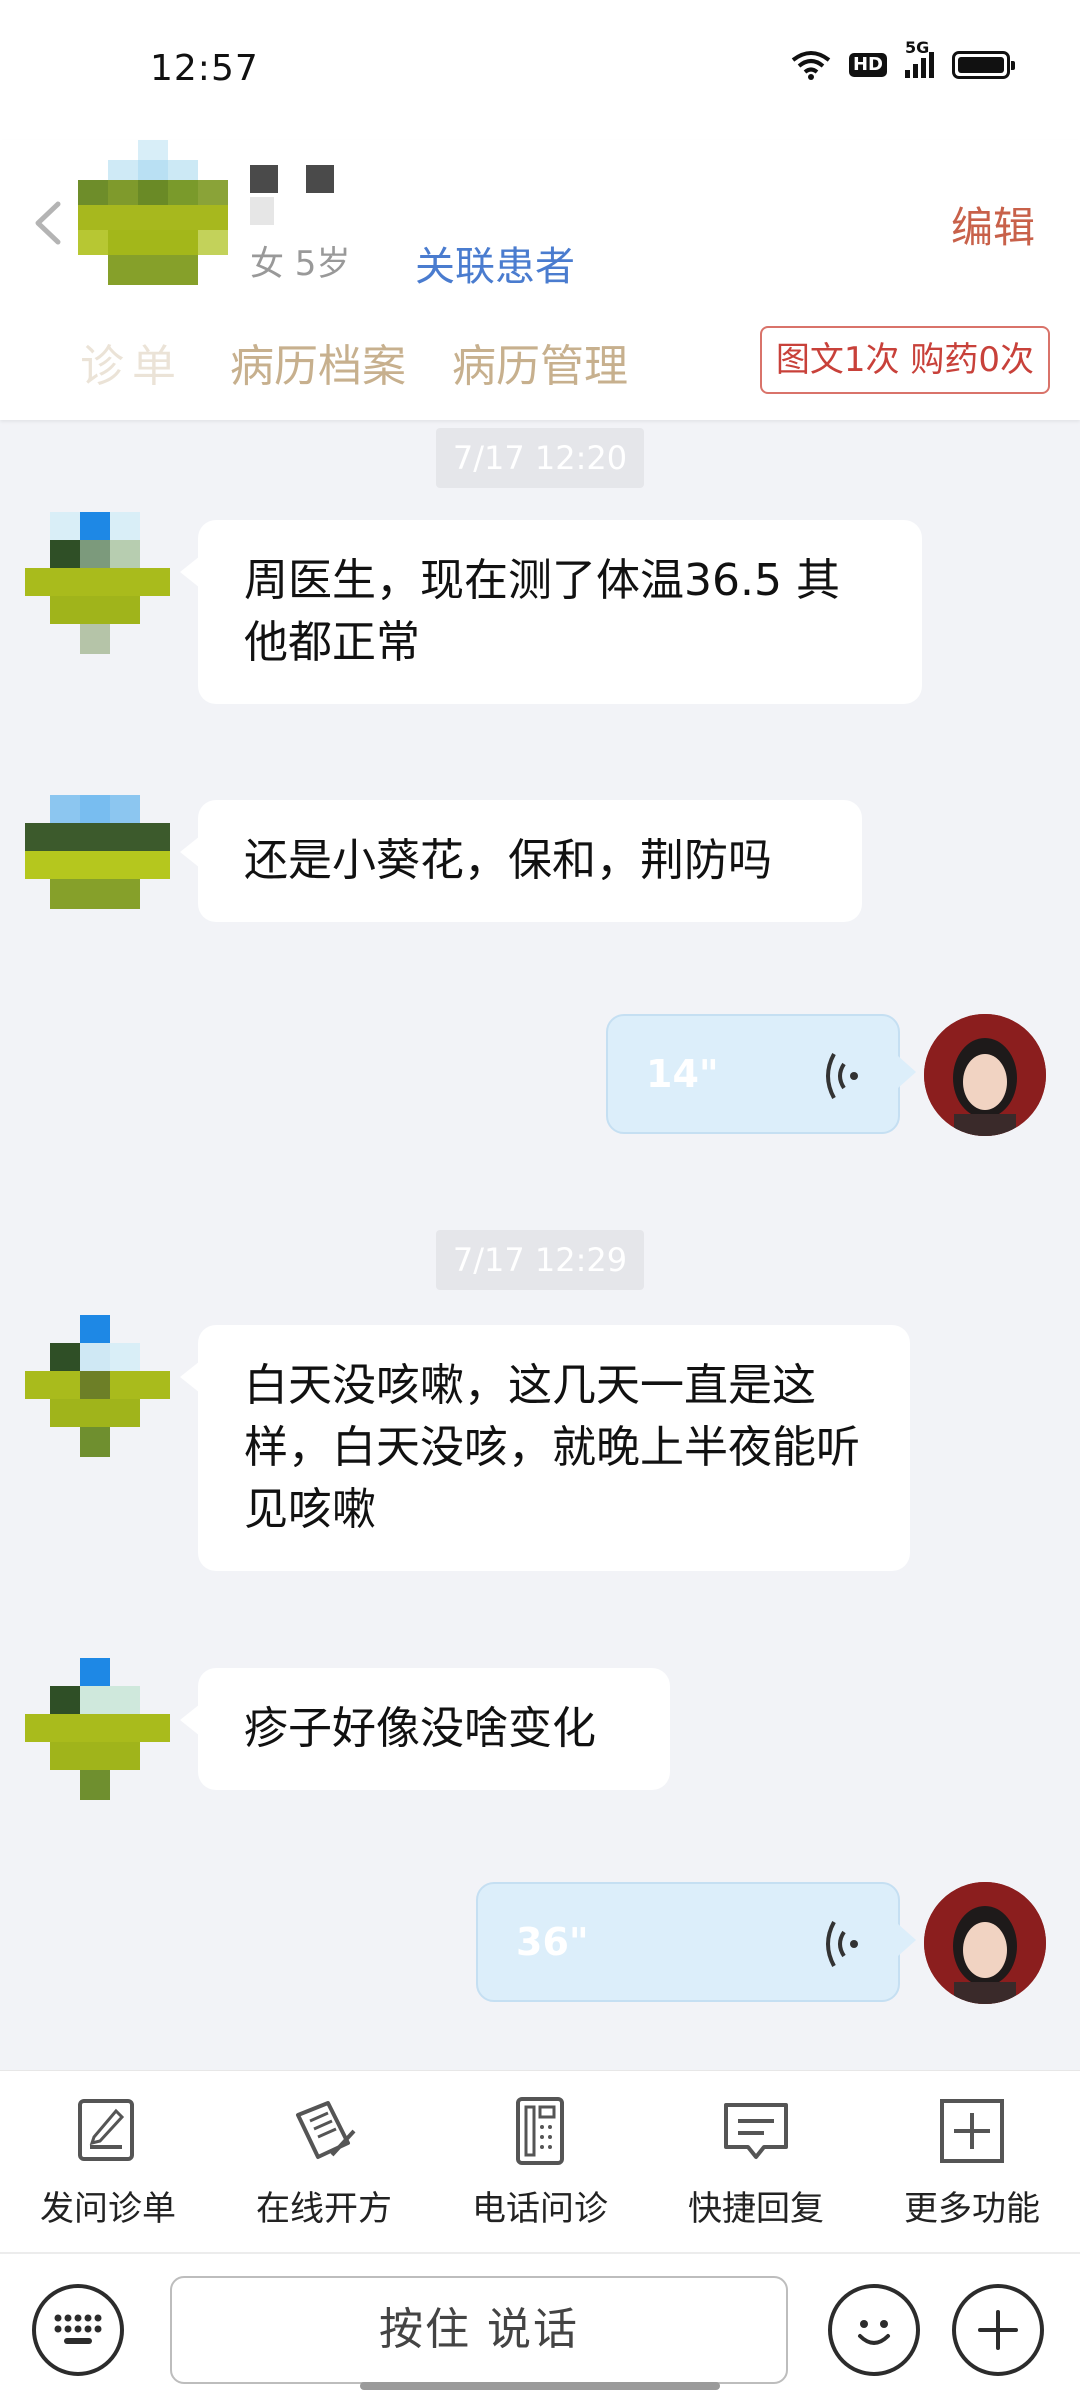 The image size is (1080, 2400). What do you see at coordinates (108, 2161) in the screenshot?
I see `send-form-button: 发问诊单` at bounding box center [108, 2161].